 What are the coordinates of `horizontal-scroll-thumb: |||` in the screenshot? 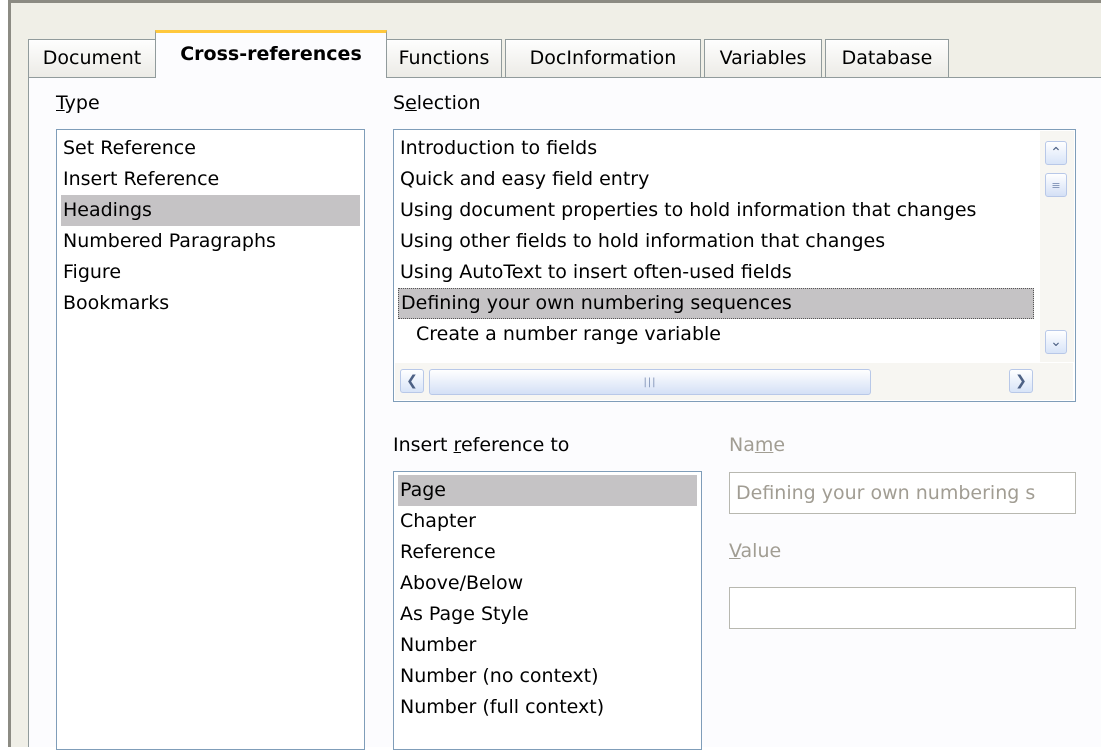 It's located at (650, 382).